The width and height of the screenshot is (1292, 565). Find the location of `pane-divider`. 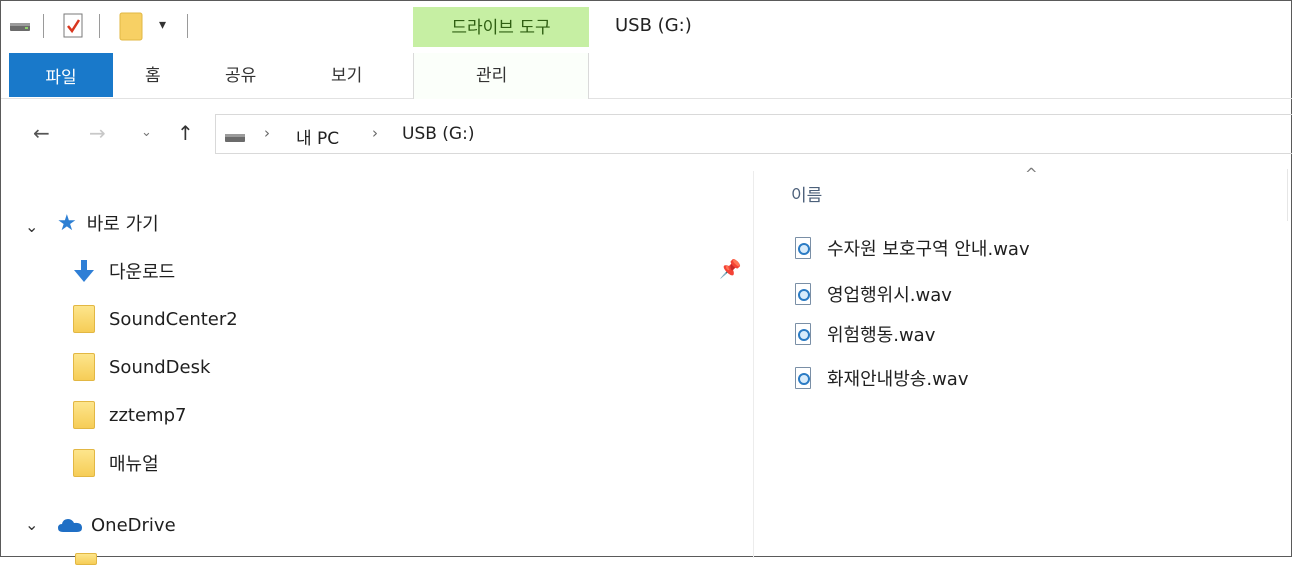

pane-divider is located at coordinates (753, 364).